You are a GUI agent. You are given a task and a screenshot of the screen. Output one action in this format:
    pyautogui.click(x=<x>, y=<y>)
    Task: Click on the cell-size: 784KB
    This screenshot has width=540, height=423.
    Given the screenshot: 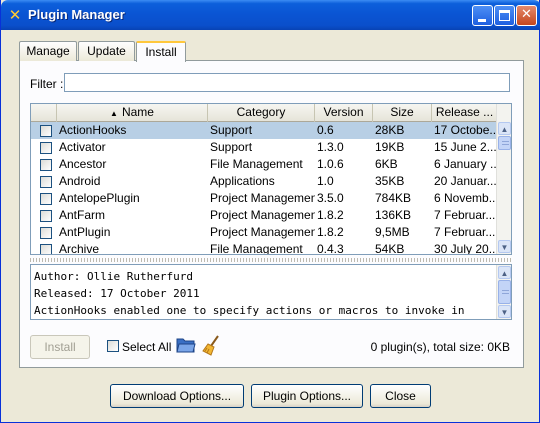 What is the action you would take?
    pyautogui.click(x=393, y=198)
    